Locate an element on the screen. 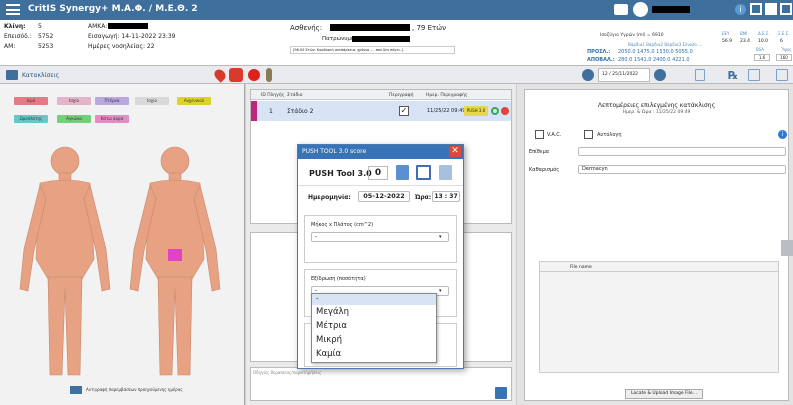 Image resolution: width=793 pixels, height=405 pixels. time-input: 13 : 37 is located at coordinates (446, 196).